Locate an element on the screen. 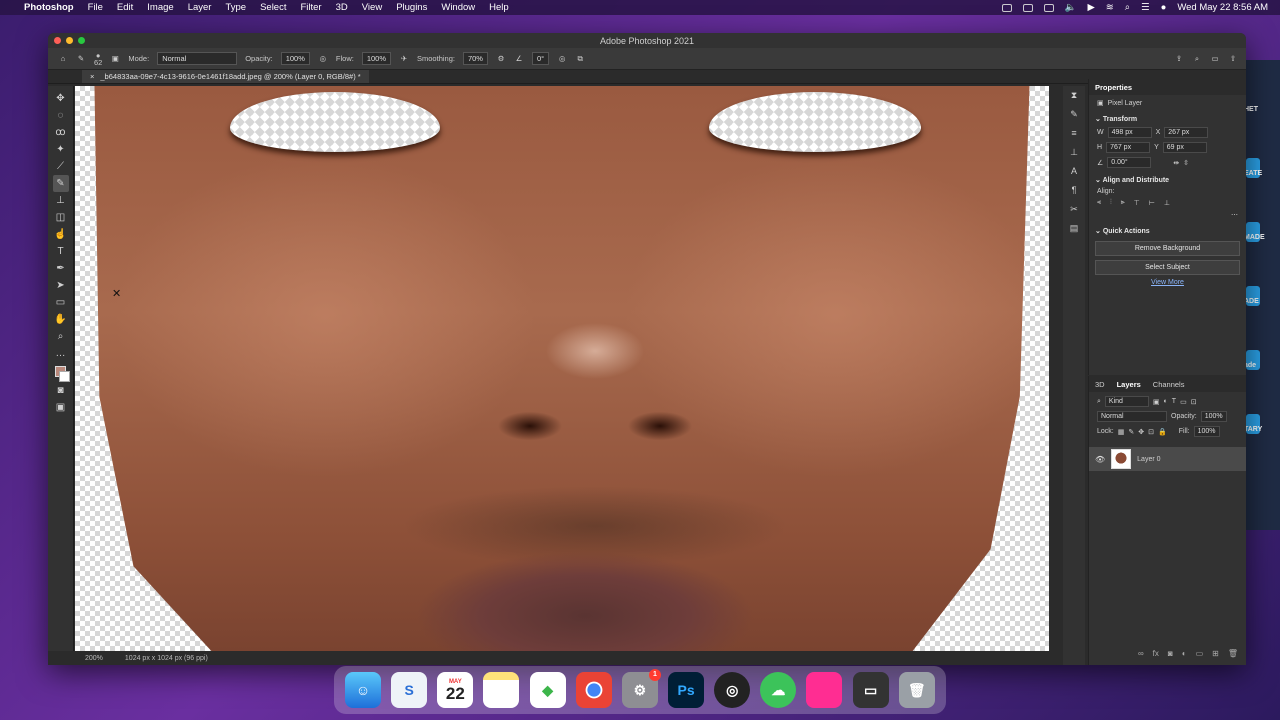 This screenshot has height=720, width=1280. window-titlebar: Adobe Photoshop 2021 is located at coordinates (647, 40).